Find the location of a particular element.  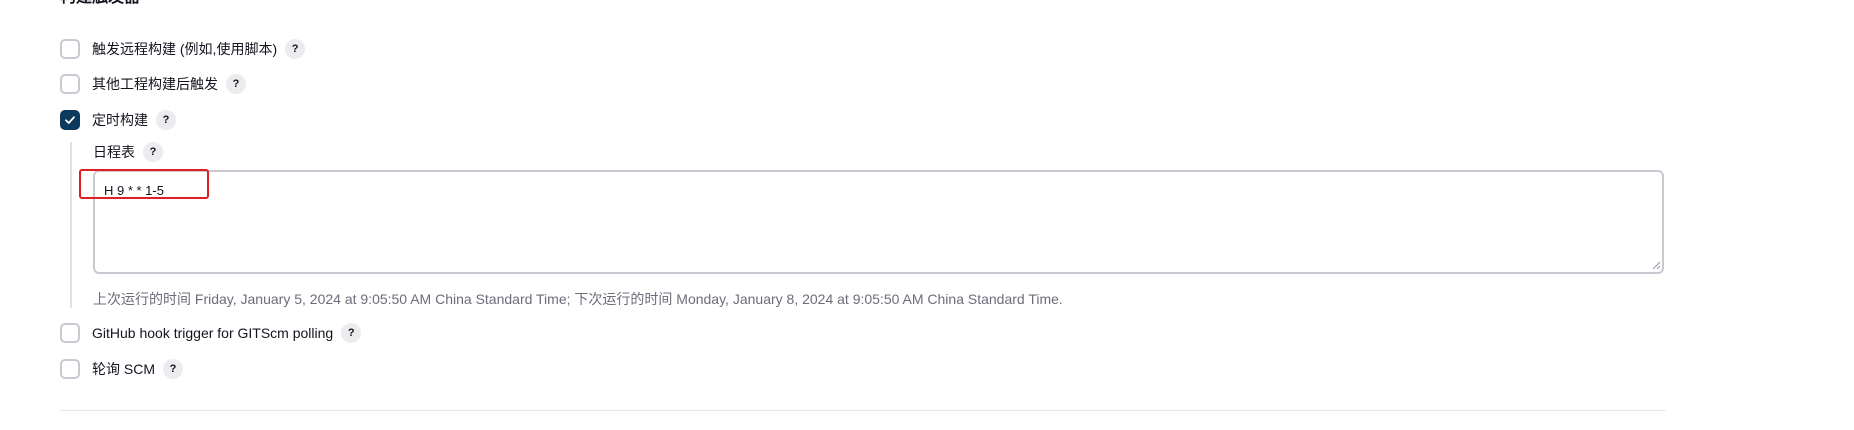

trigger-after-other-projects: 其他工程构建后触发 ? is located at coordinates (153, 84).